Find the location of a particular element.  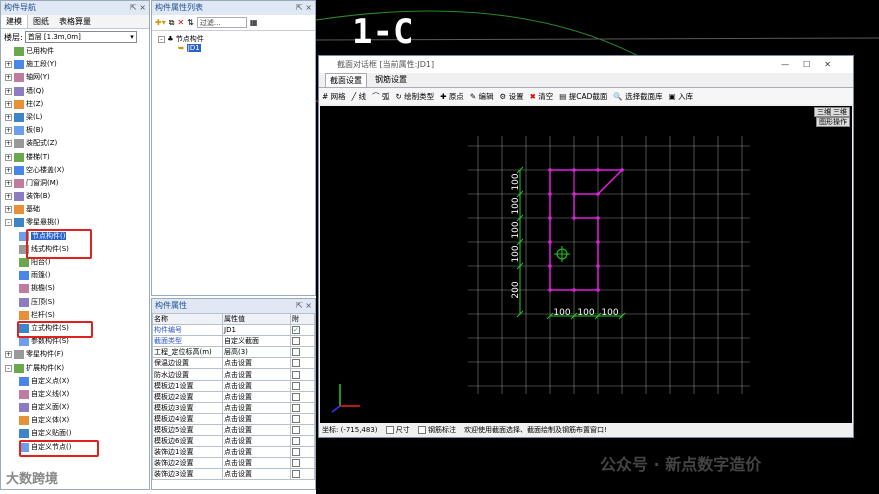

property-row: 装饰边3设置 点击设置 is located at coordinates (233, 474).